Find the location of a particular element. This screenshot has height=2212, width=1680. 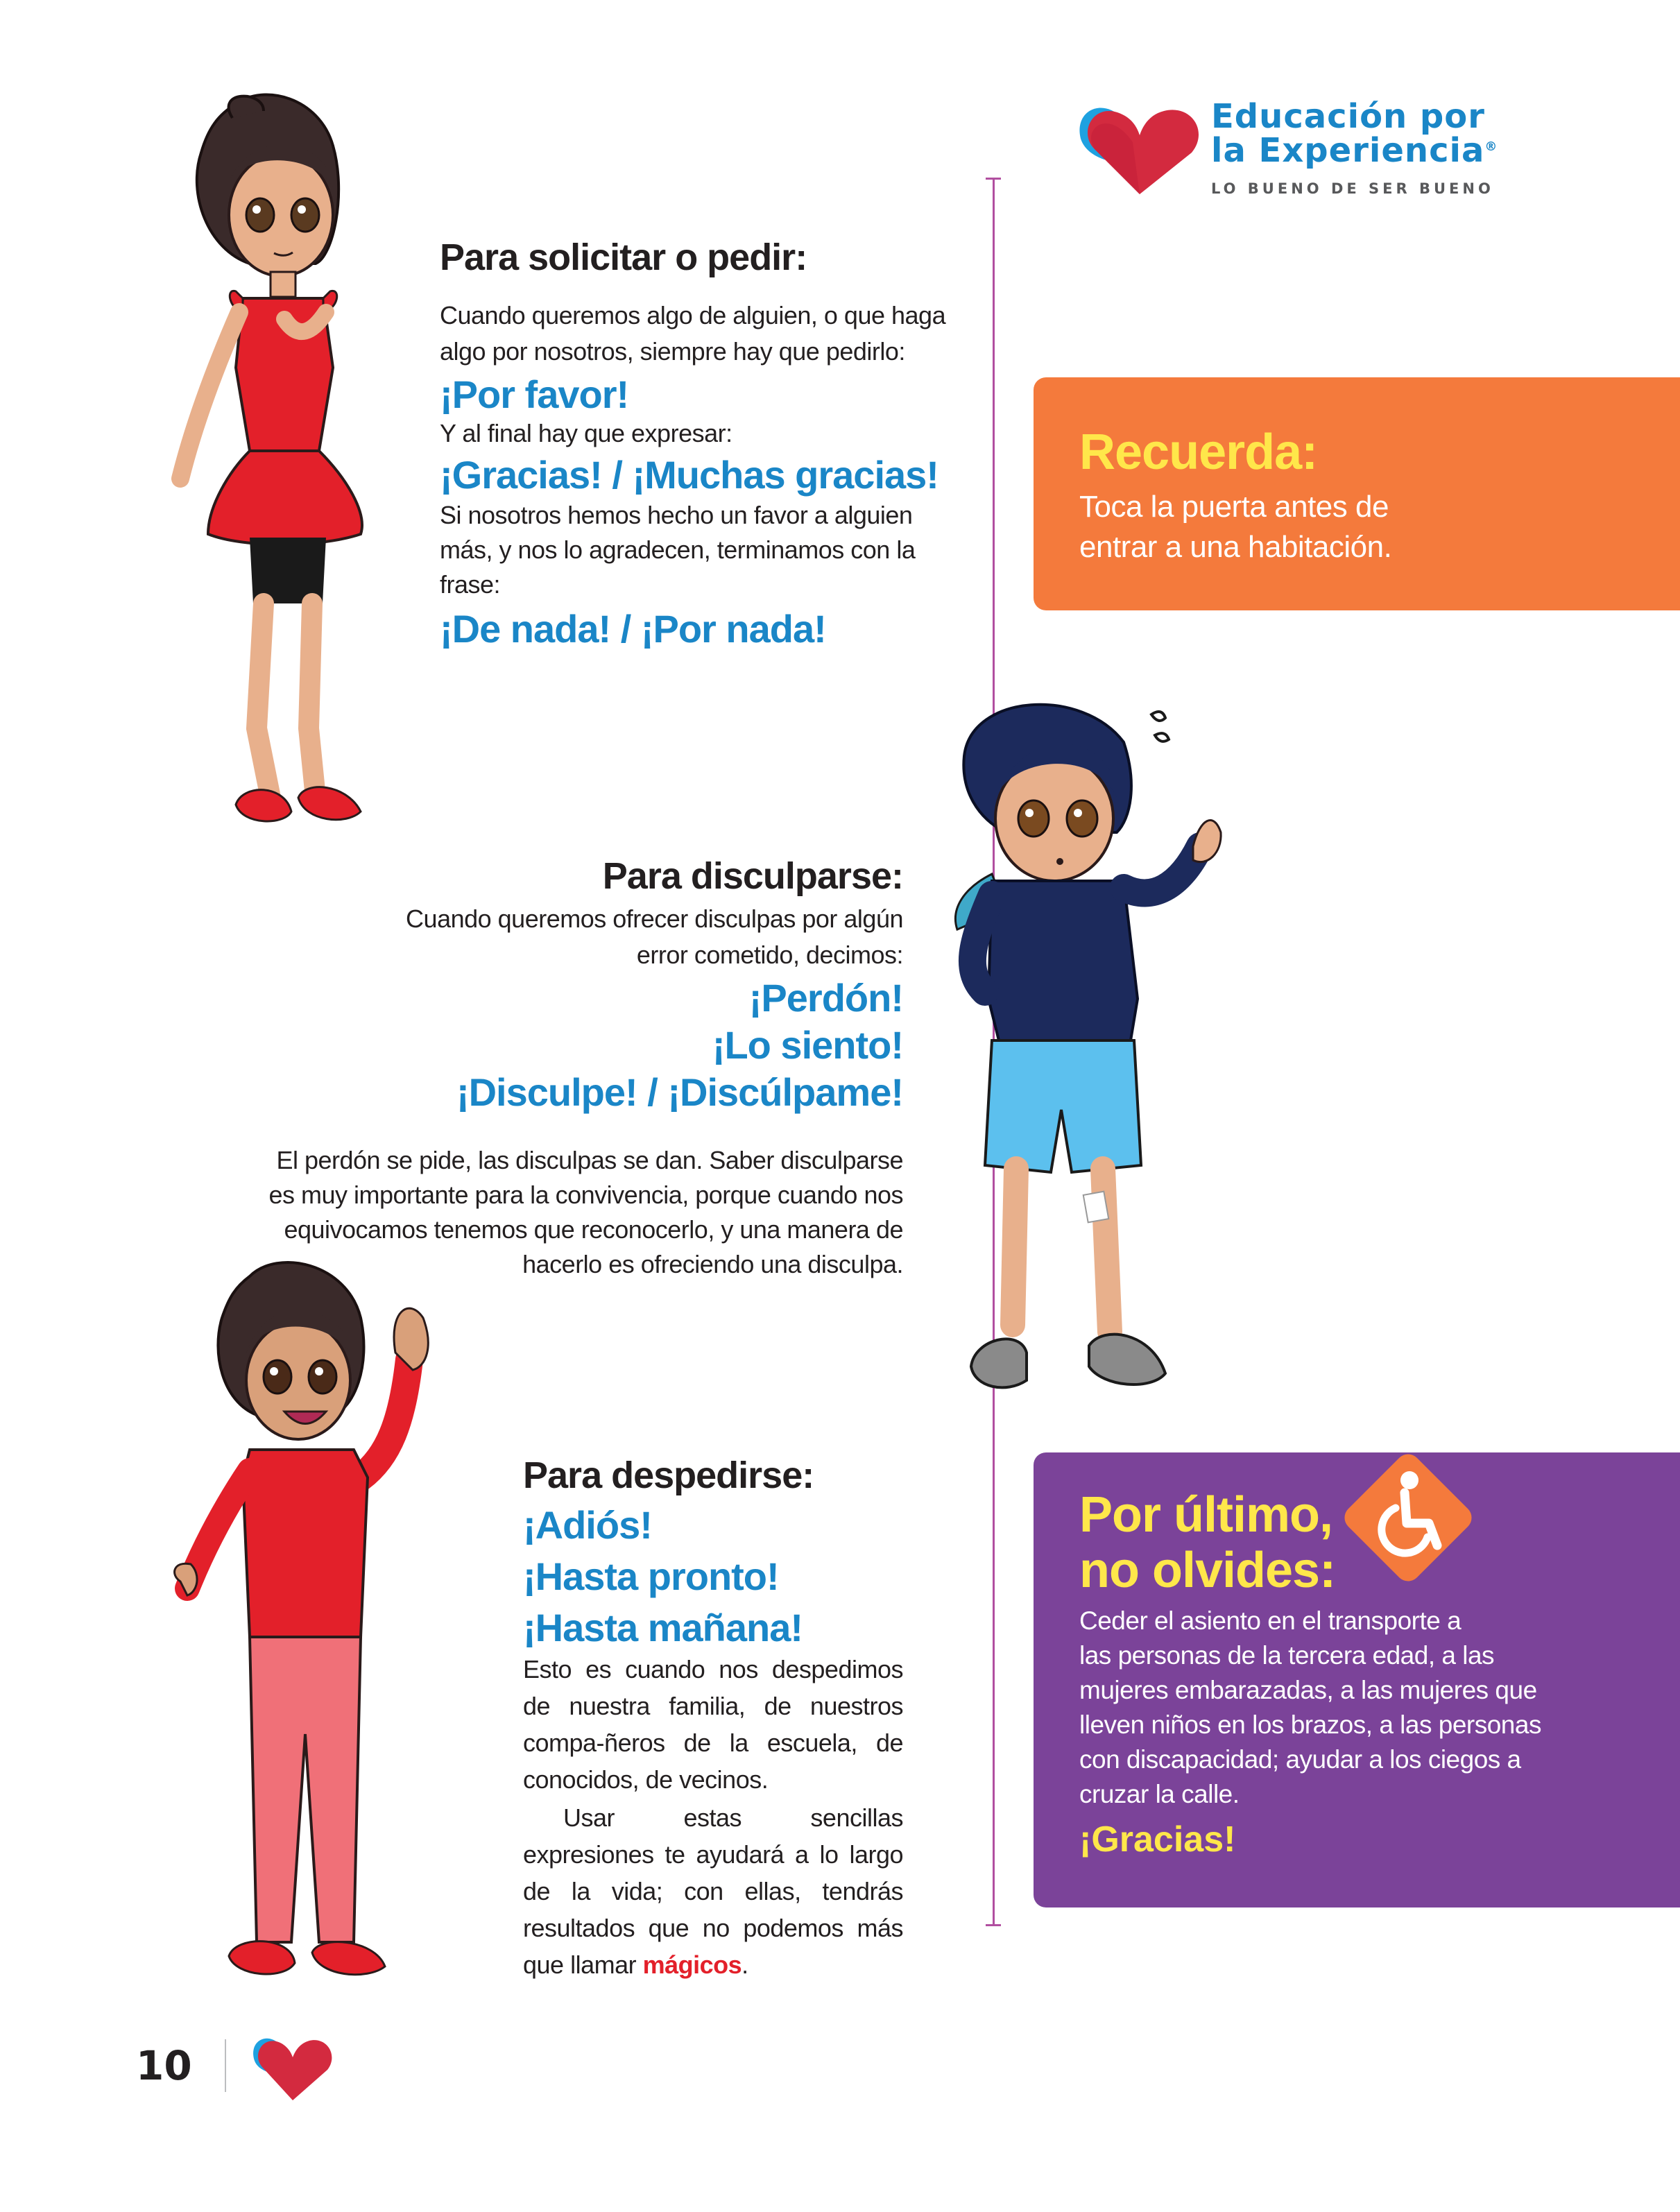

registered-mark: ® is located at coordinates (1491, 146).